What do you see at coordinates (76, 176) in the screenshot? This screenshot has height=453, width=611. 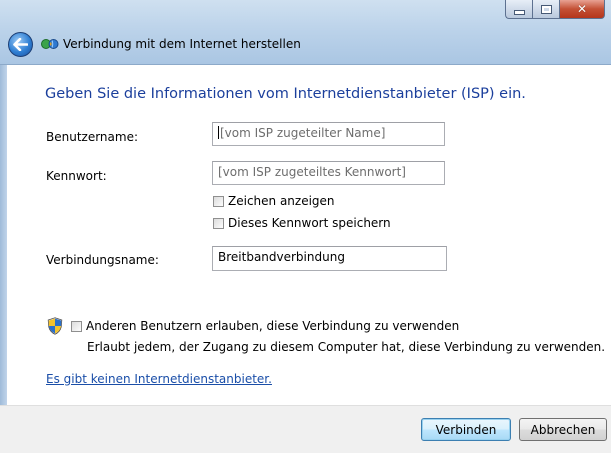 I see `password-label: Kennwort:` at bounding box center [76, 176].